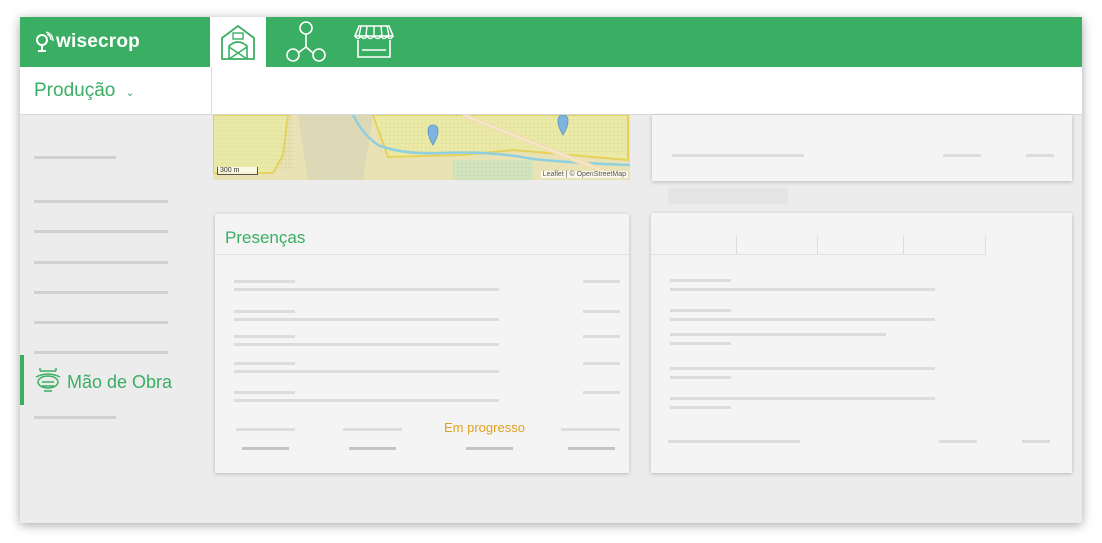 This screenshot has height=543, width=1102. Describe the element at coordinates (130, 93) in the screenshot. I see `chevron-down-icon: ⌄` at that location.